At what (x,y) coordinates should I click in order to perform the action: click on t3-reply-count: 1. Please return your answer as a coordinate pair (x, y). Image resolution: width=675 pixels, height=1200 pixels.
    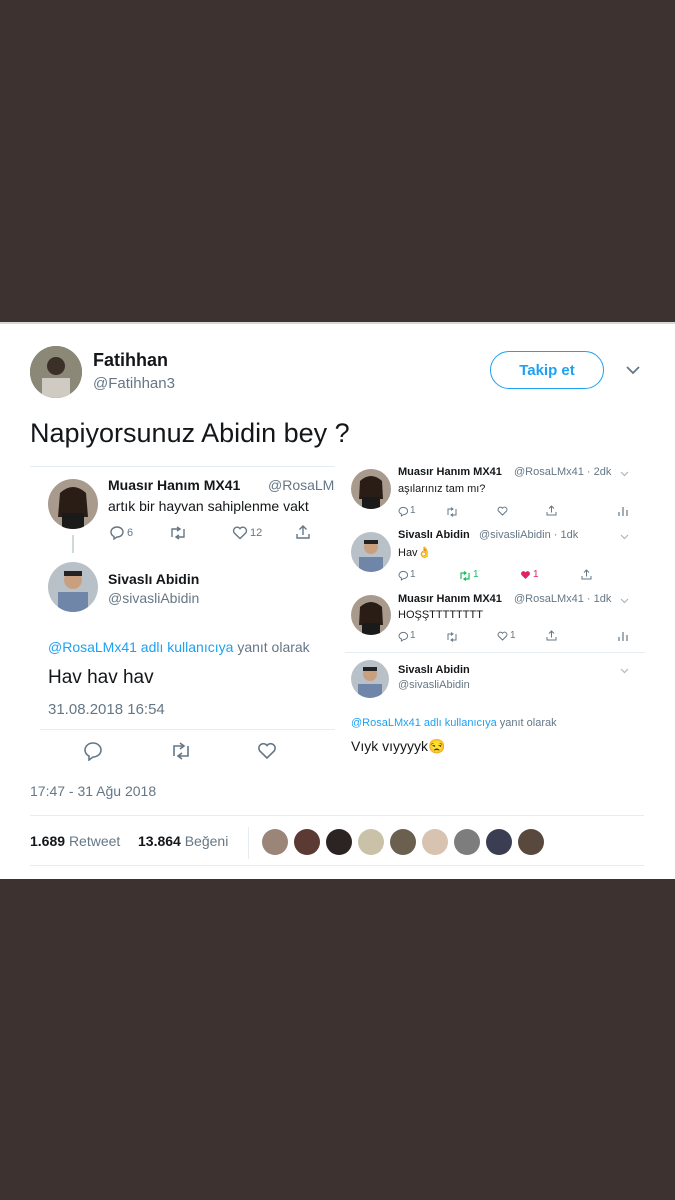
    Looking at the image, I should click on (413, 635).